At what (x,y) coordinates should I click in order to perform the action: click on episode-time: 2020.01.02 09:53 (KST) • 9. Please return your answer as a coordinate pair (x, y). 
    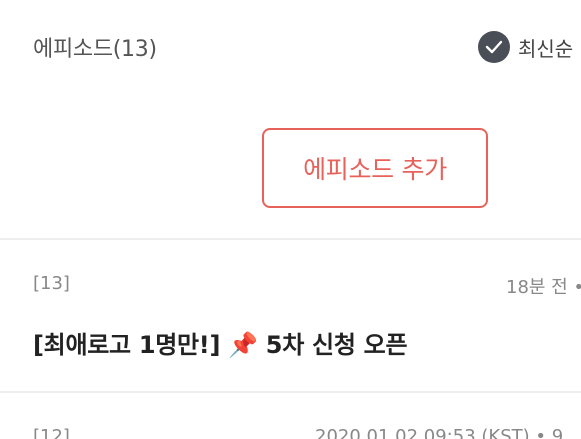
    Looking at the image, I should click on (439, 432).